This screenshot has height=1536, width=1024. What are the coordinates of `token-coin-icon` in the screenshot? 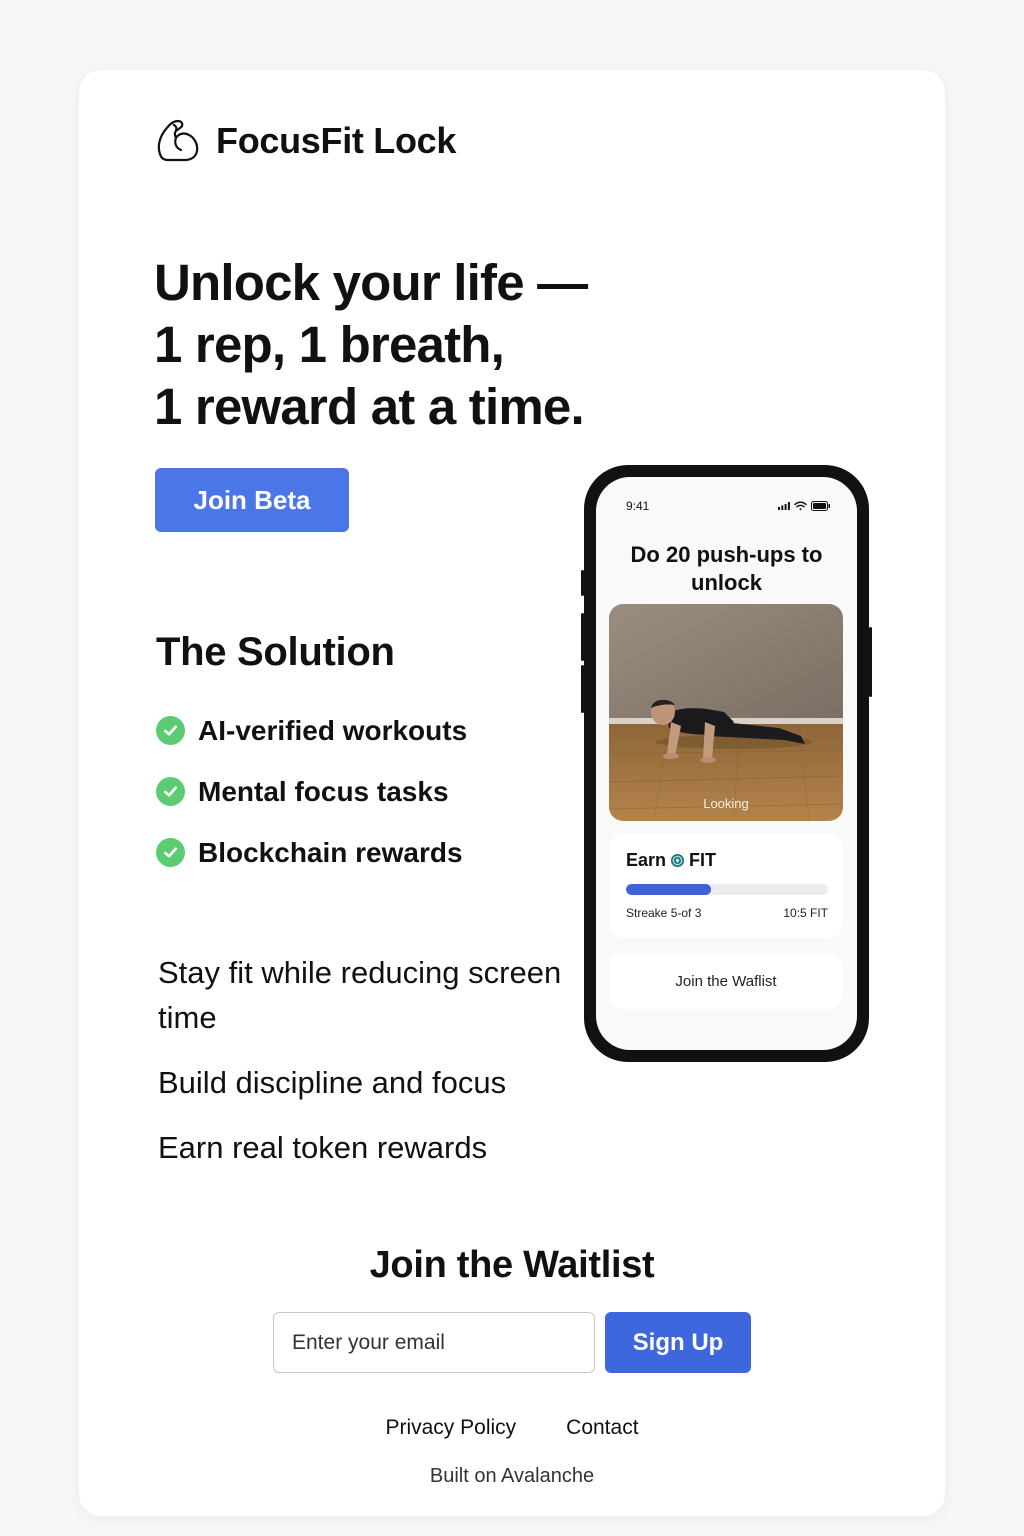 It's located at (677, 860).